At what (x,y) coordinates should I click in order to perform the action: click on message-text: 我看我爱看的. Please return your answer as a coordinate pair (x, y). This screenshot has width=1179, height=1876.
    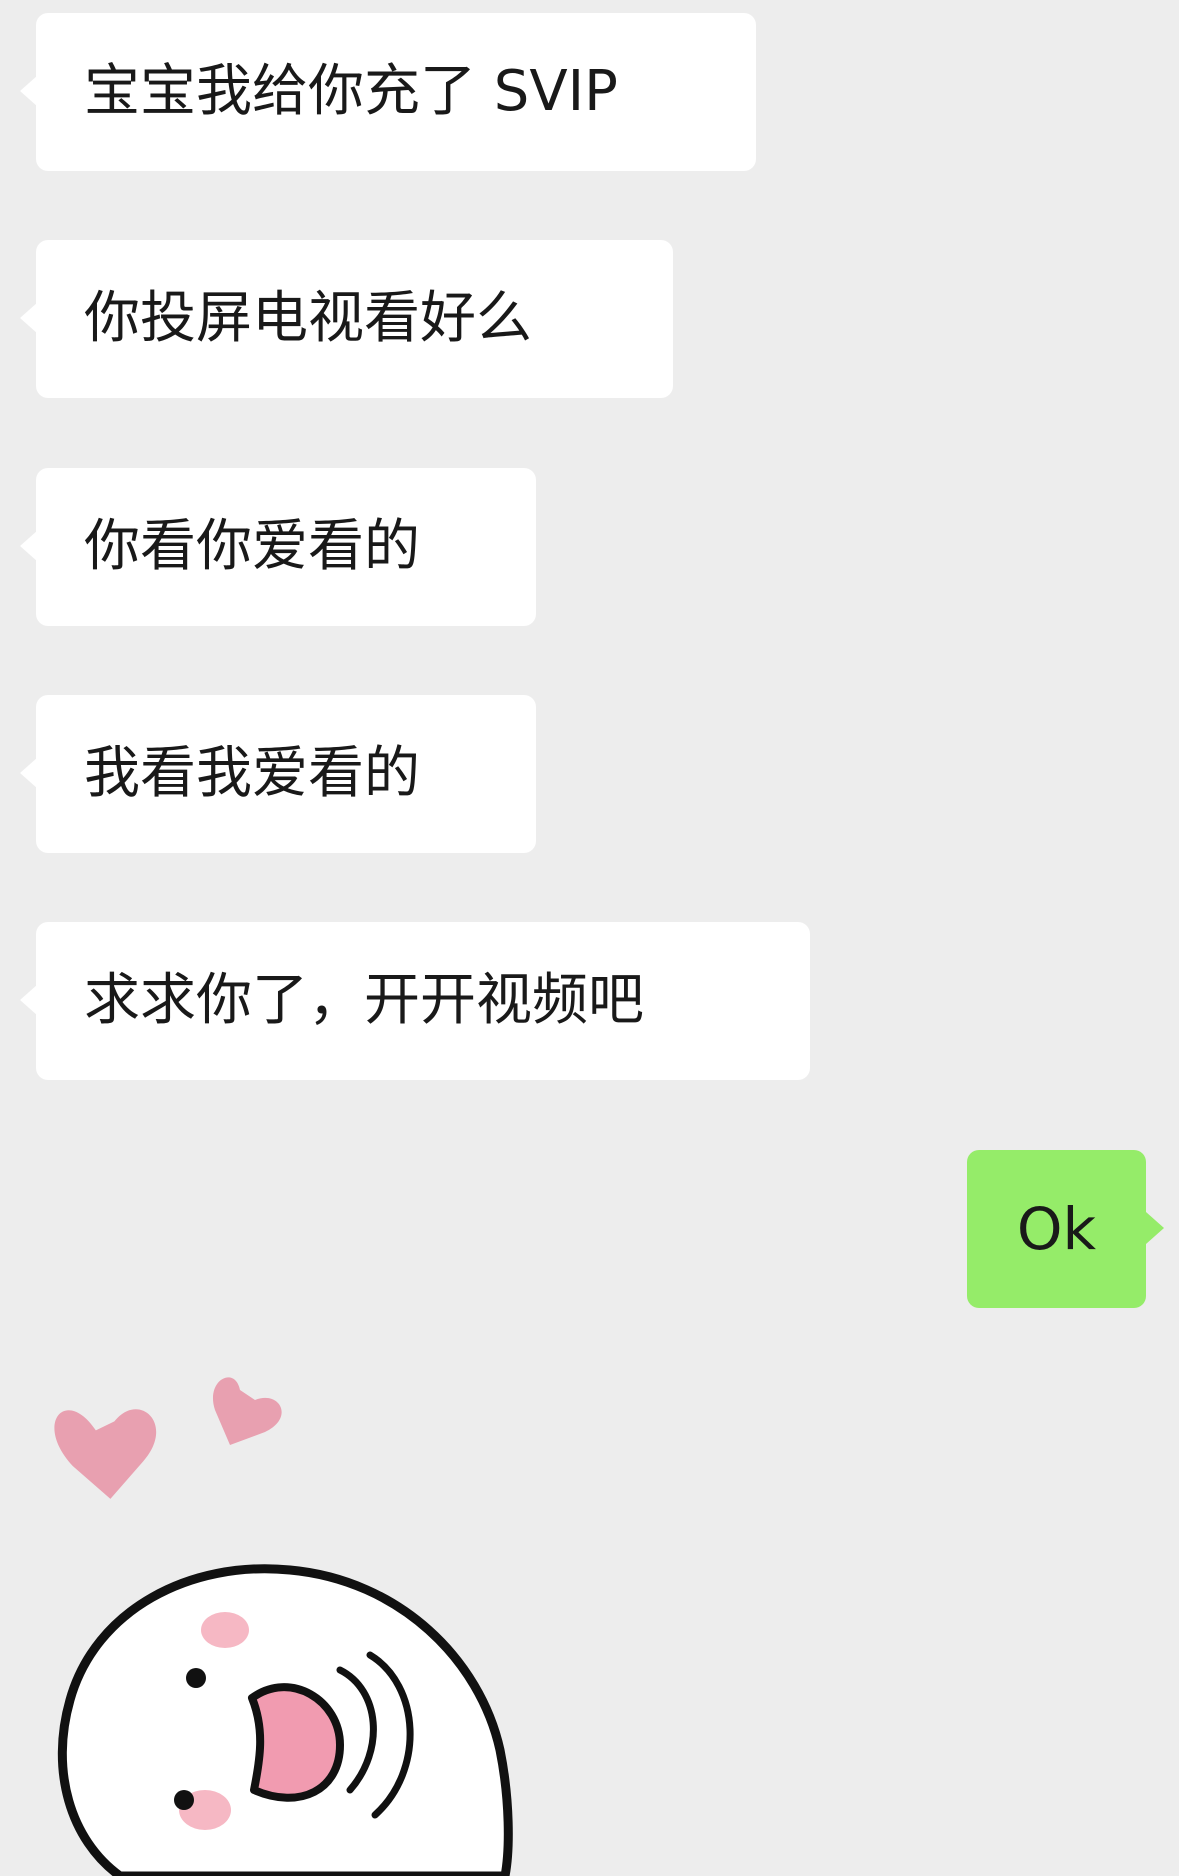
    Looking at the image, I should click on (252, 773).